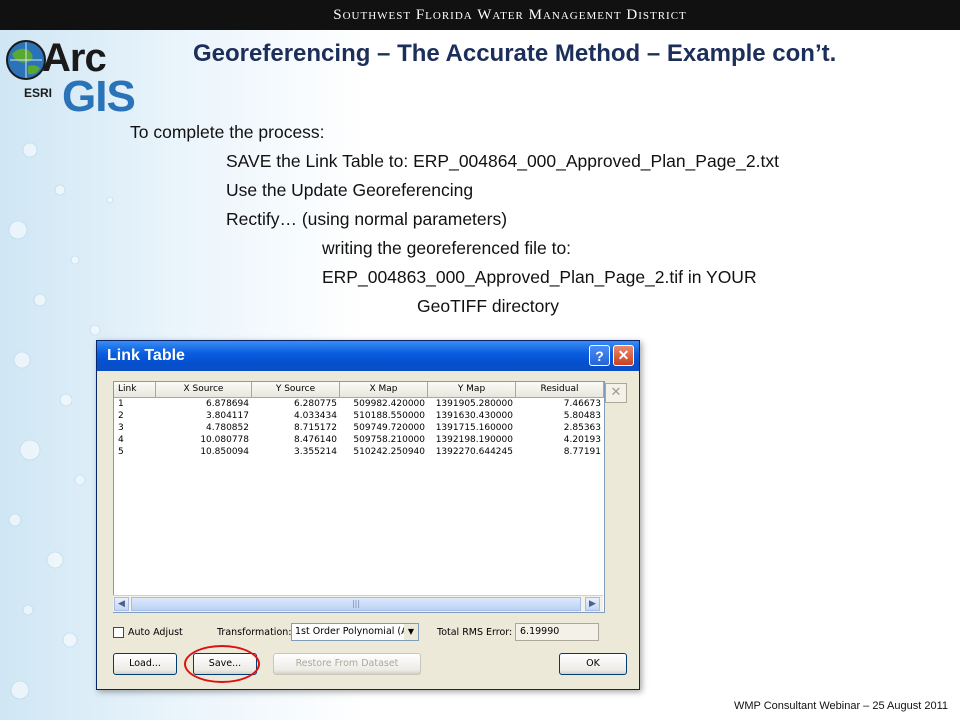 This screenshot has width=960, height=720. I want to click on table-cell: 4.033434, so click(315, 416).